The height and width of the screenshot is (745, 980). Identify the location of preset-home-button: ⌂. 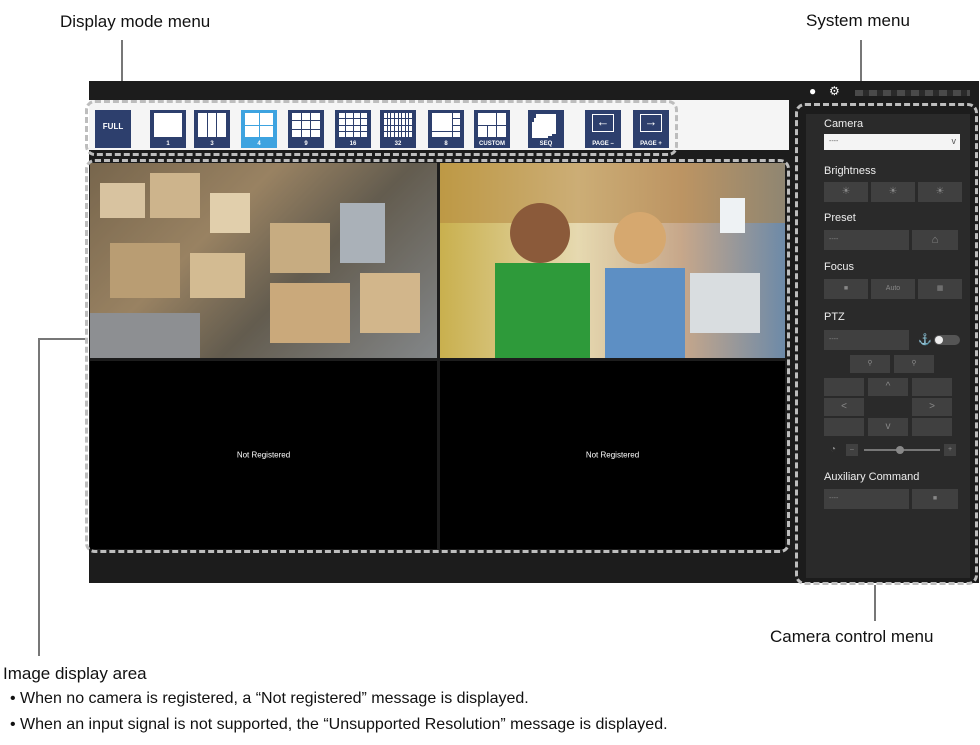
(935, 240).